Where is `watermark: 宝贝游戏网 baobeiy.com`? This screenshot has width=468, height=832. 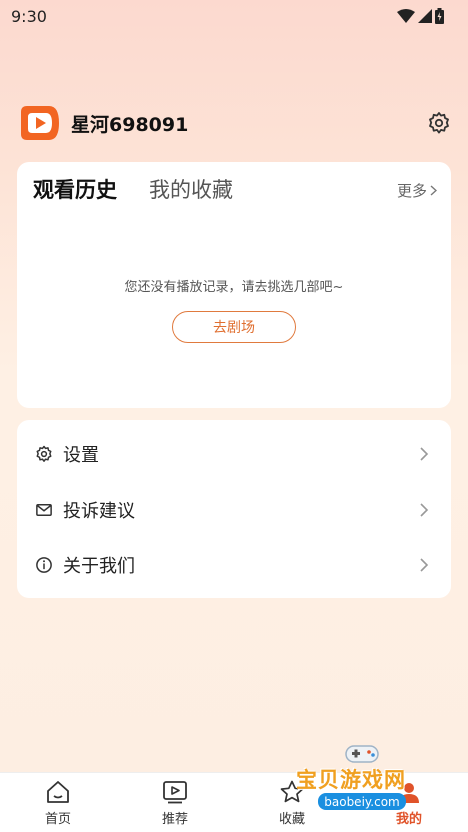 watermark: 宝贝游戏网 baobeiy.com is located at coordinates (362, 785).